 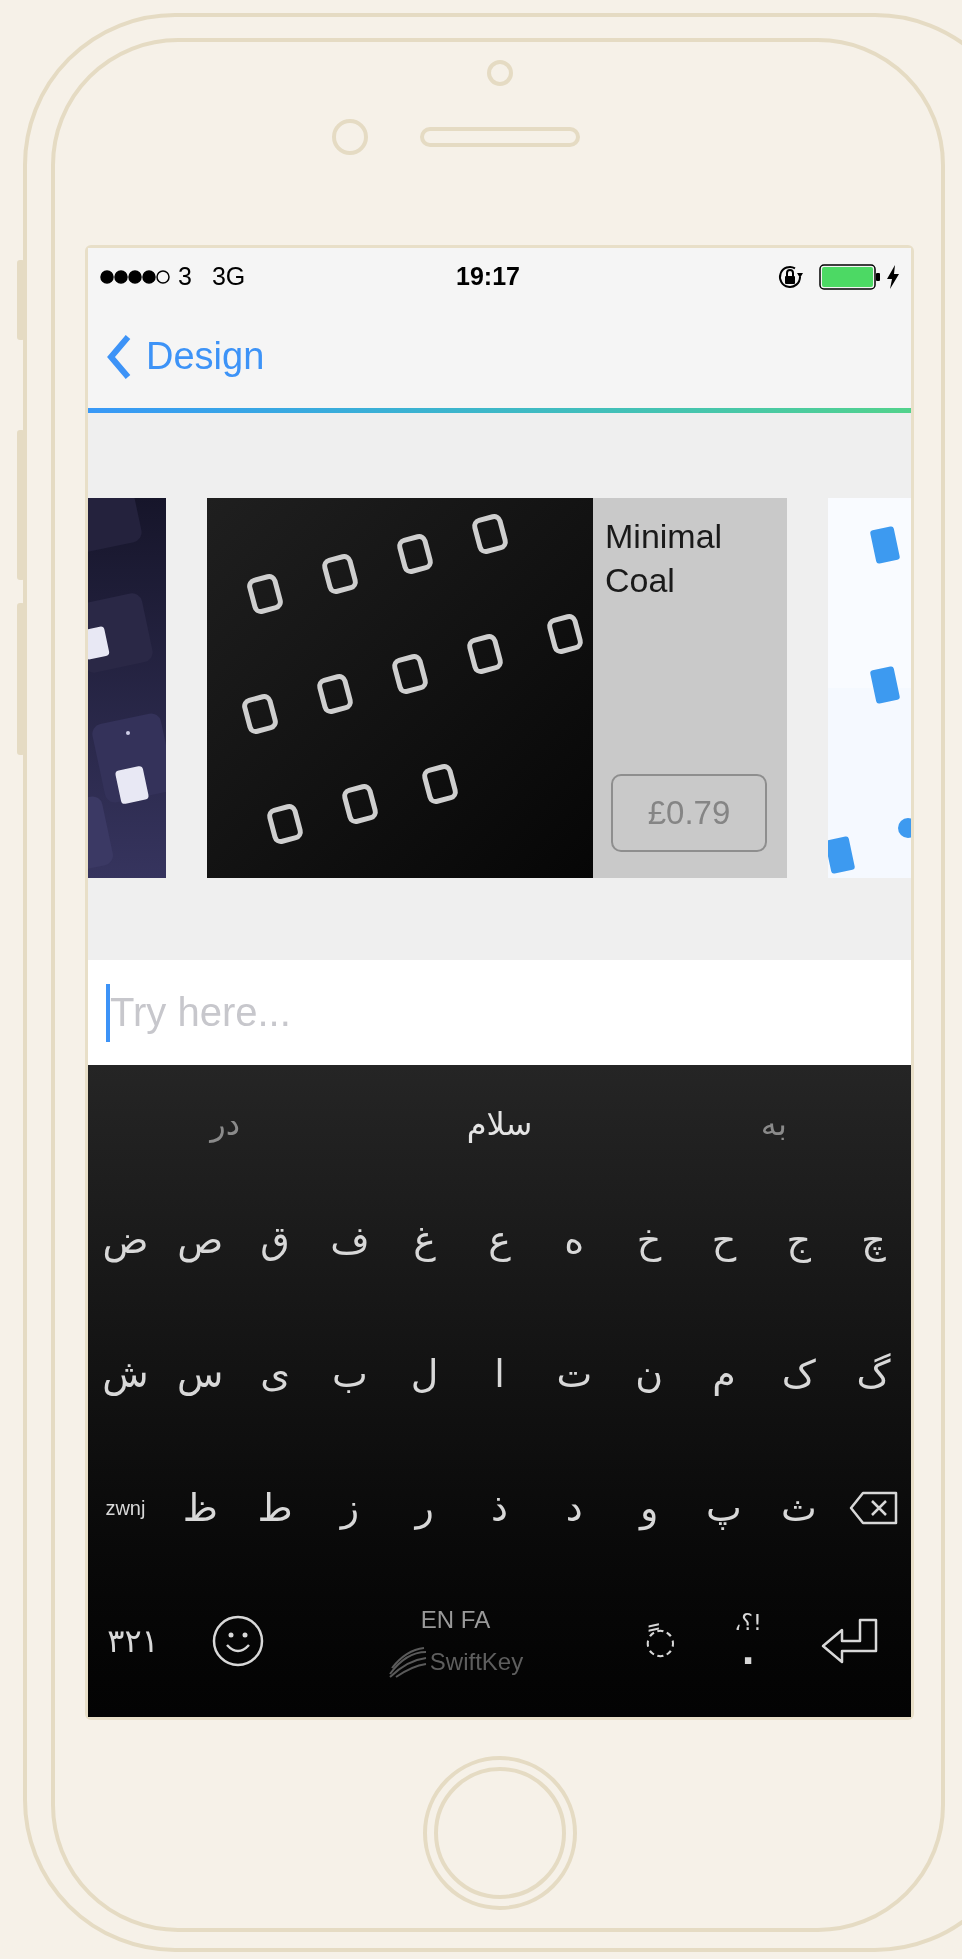 What do you see at coordinates (773, 1124) in the screenshot?
I see `suggestion: به` at bounding box center [773, 1124].